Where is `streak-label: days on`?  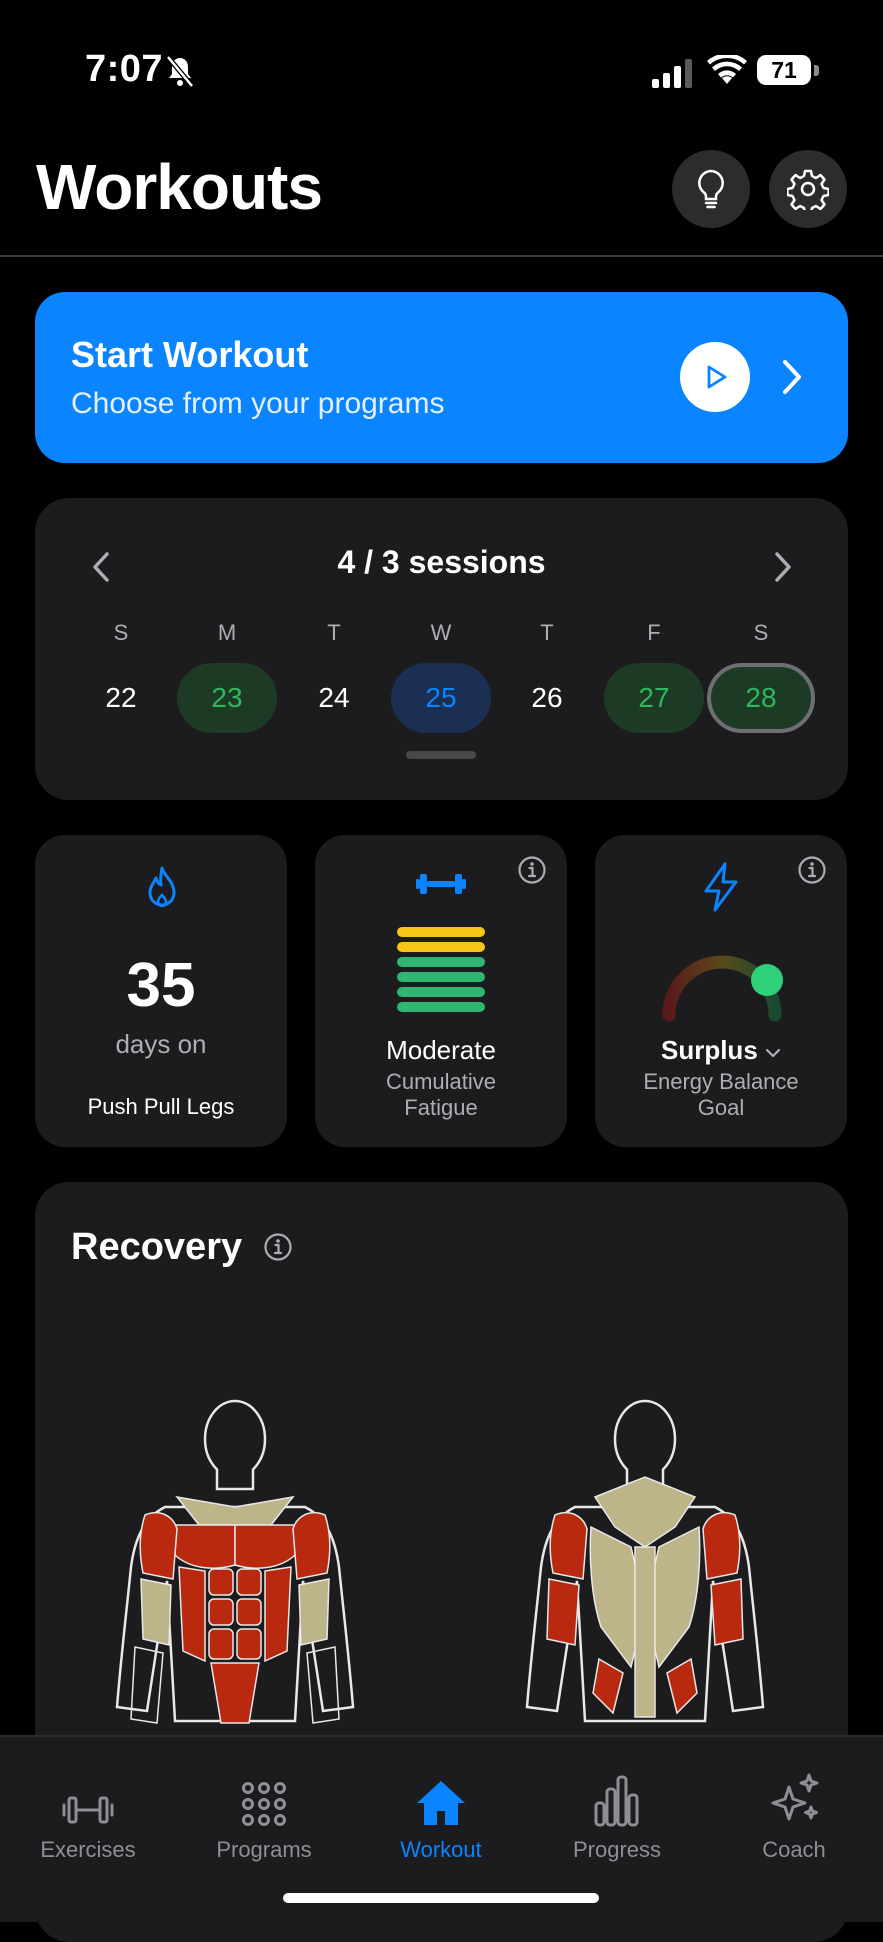 streak-label: days on is located at coordinates (161, 1044).